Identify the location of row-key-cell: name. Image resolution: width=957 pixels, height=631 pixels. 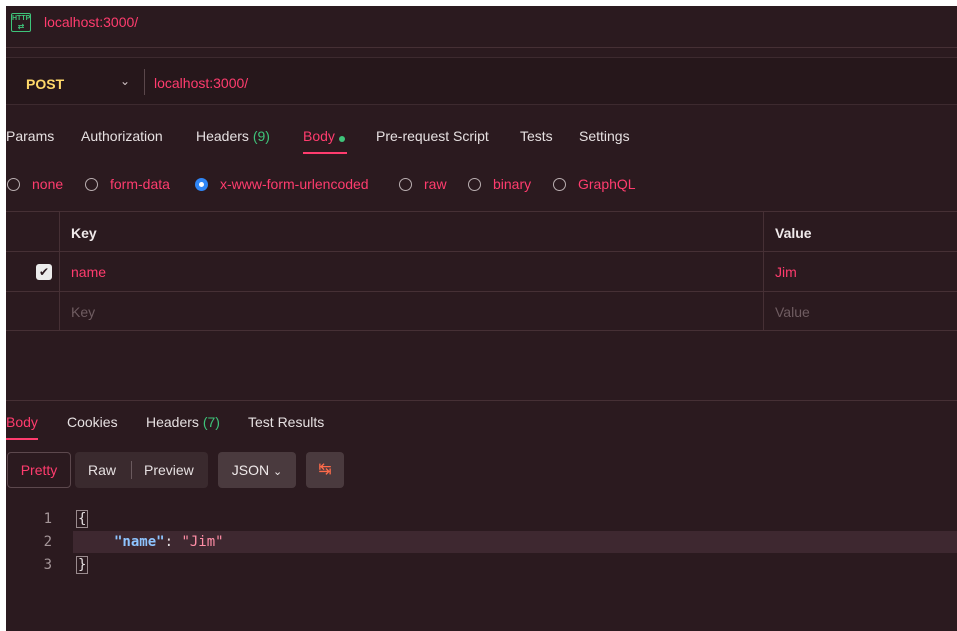
(88, 272).